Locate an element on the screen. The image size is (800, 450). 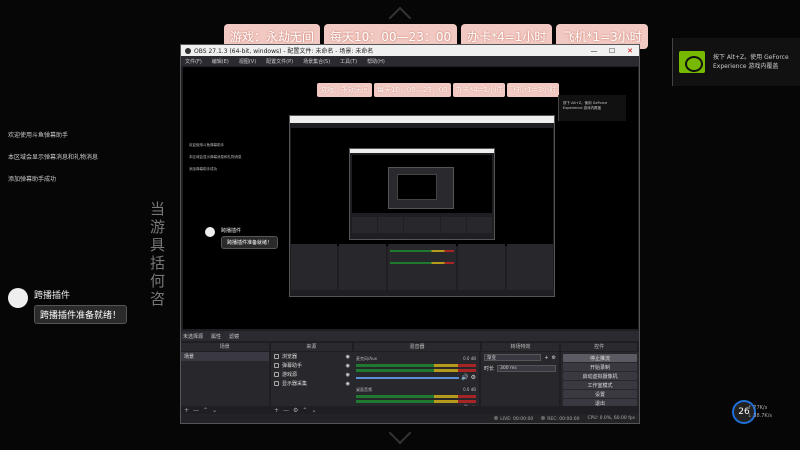
source-item-label: 浏览器 is located at coordinates (290, 357).